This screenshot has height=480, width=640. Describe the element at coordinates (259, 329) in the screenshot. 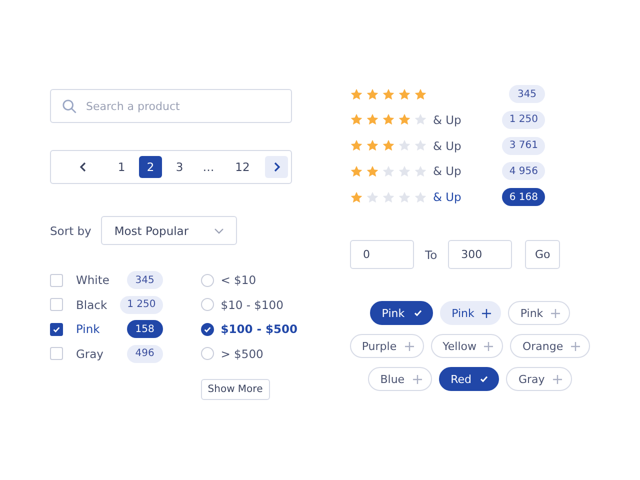

I see `price-option-label: $100 - $500` at that location.